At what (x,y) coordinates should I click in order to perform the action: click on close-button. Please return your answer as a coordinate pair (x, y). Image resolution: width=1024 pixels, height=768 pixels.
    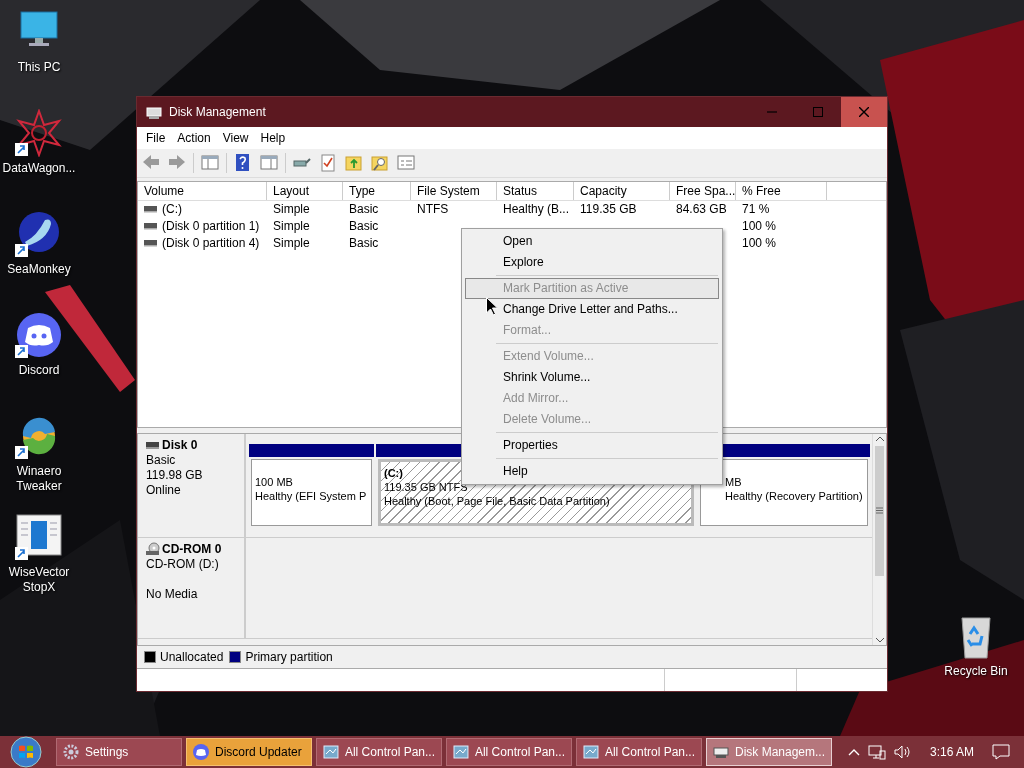
    Looking at the image, I should click on (864, 112).